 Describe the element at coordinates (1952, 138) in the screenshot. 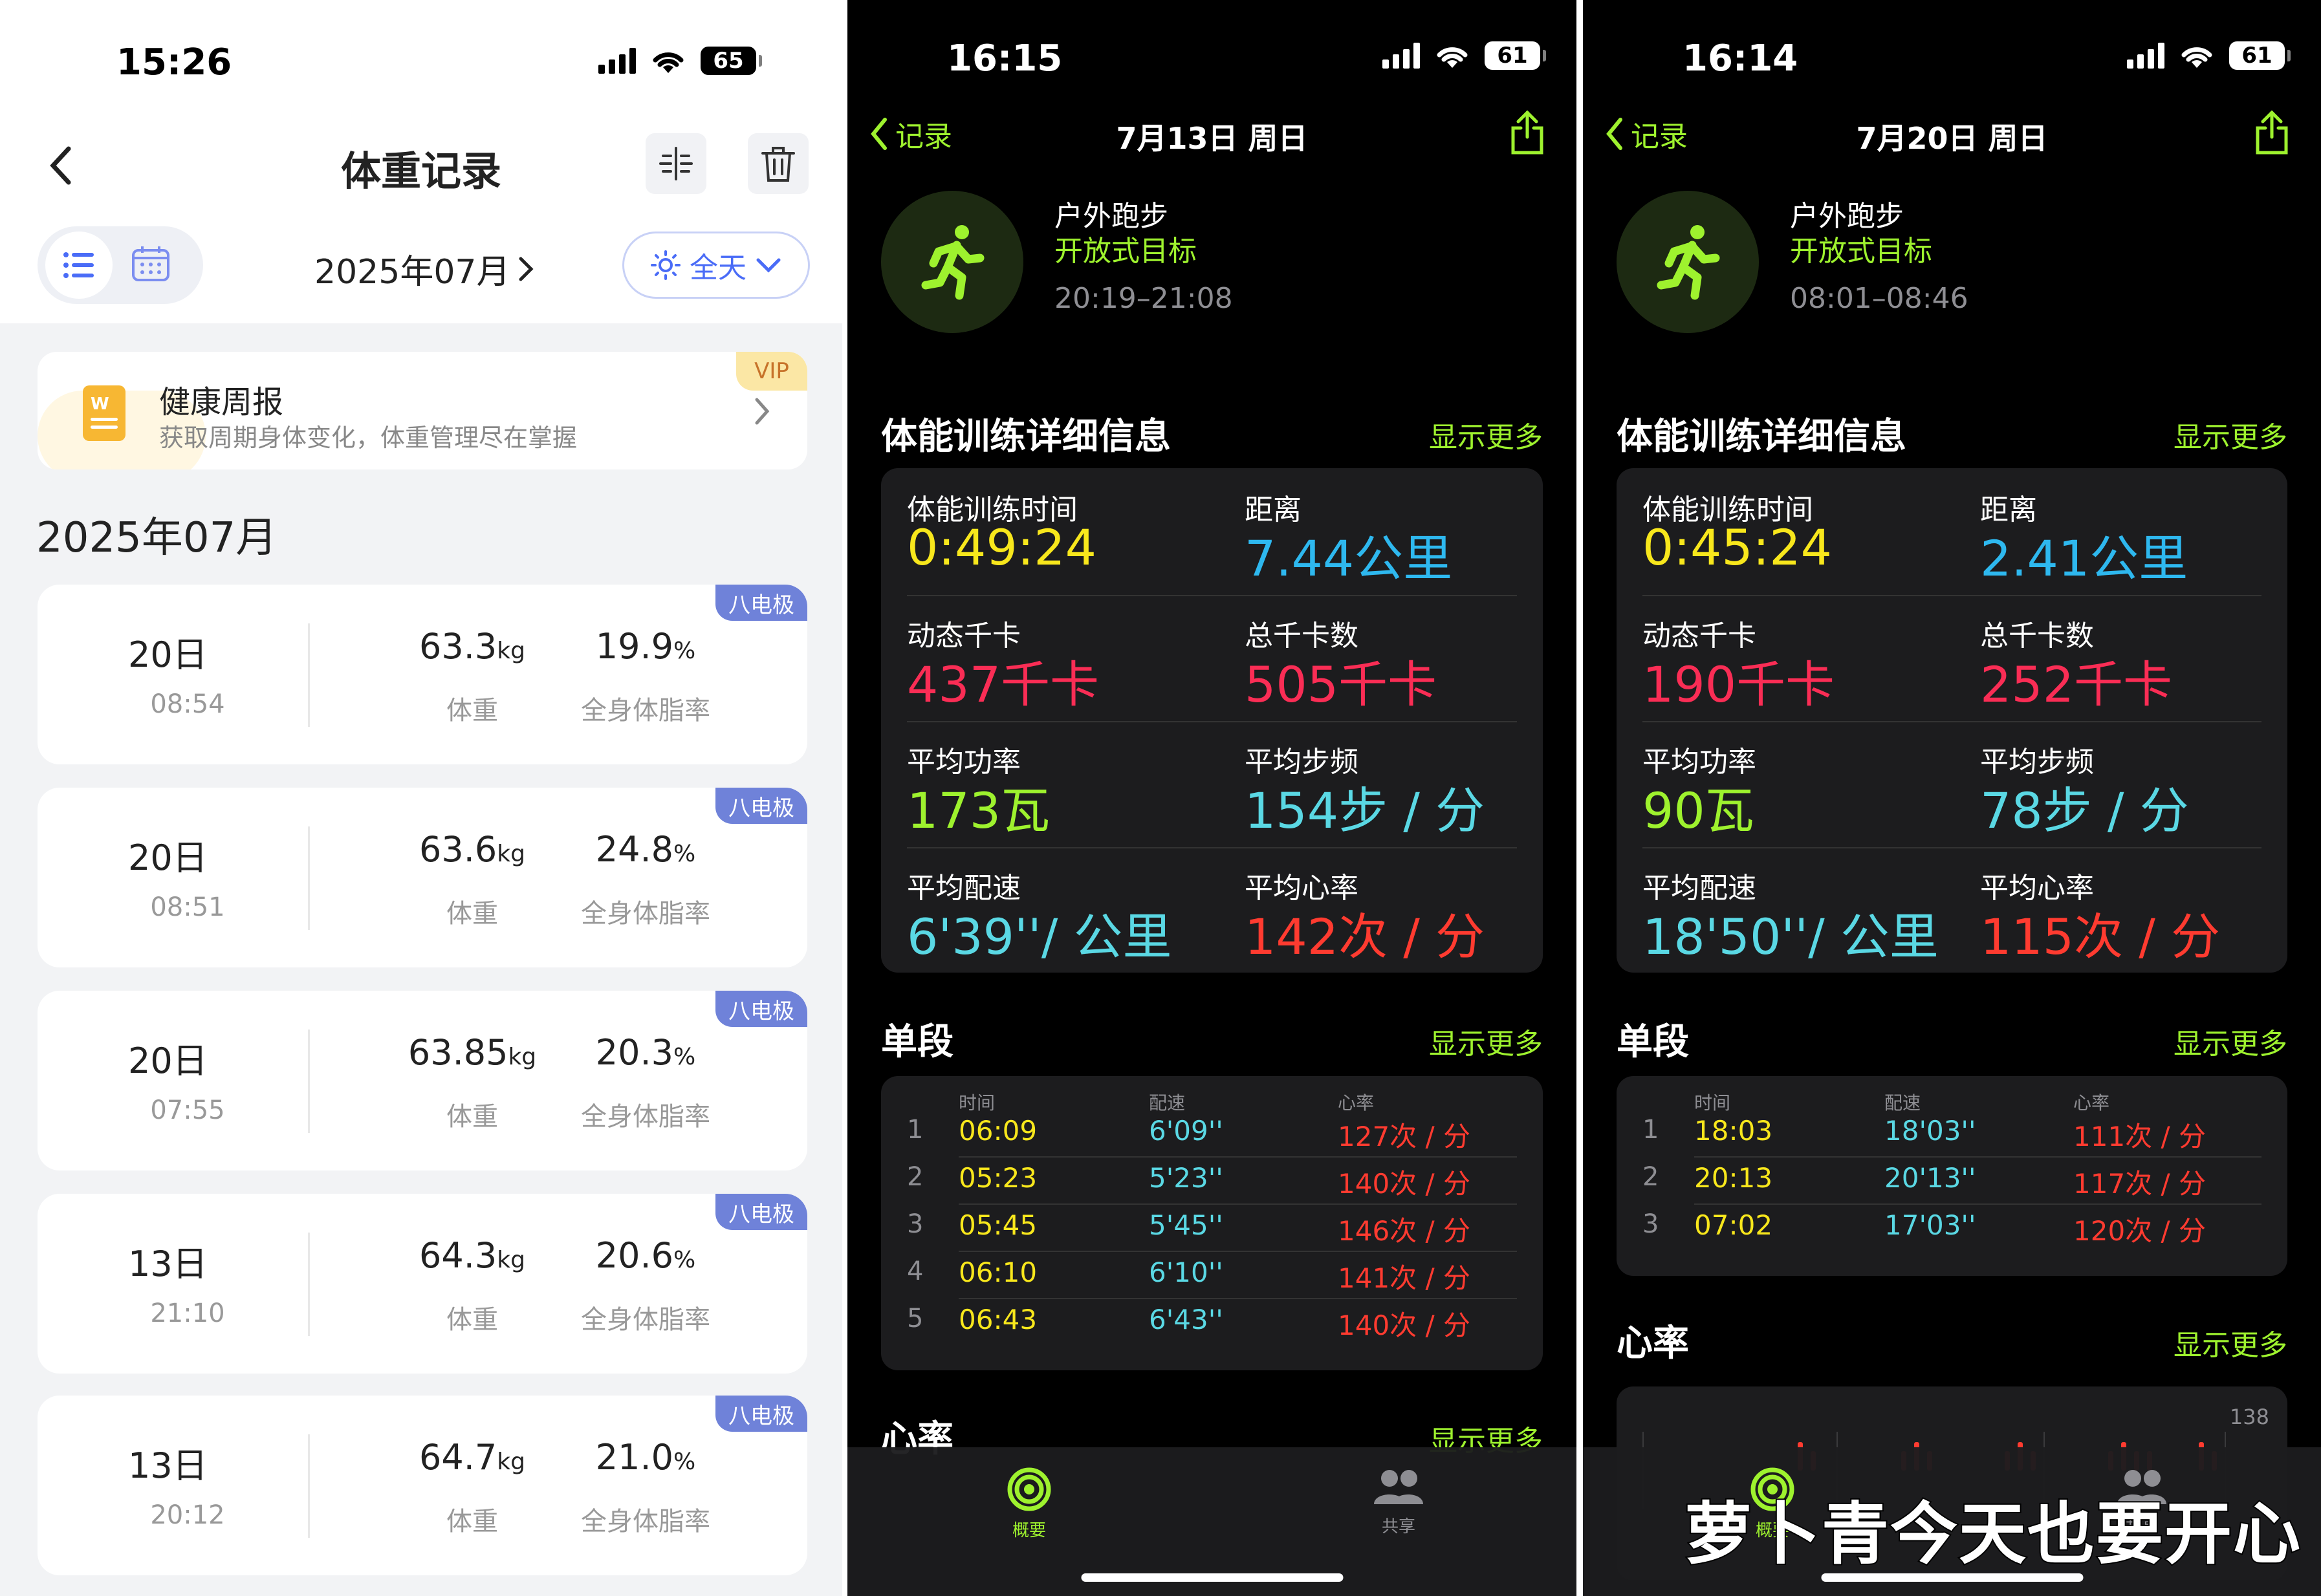

I see `workout-date: 7月20日 周日` at that location.